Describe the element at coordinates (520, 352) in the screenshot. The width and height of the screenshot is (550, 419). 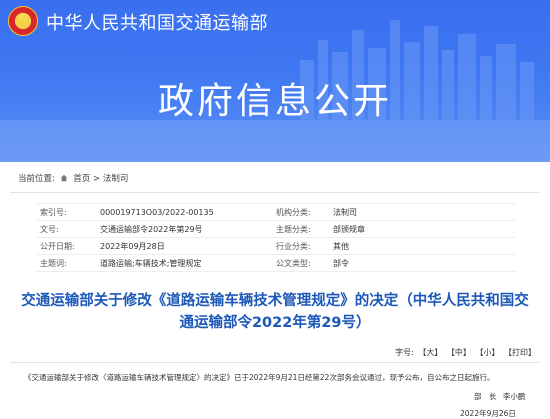
I see `print-button: 【打印】` at that location.